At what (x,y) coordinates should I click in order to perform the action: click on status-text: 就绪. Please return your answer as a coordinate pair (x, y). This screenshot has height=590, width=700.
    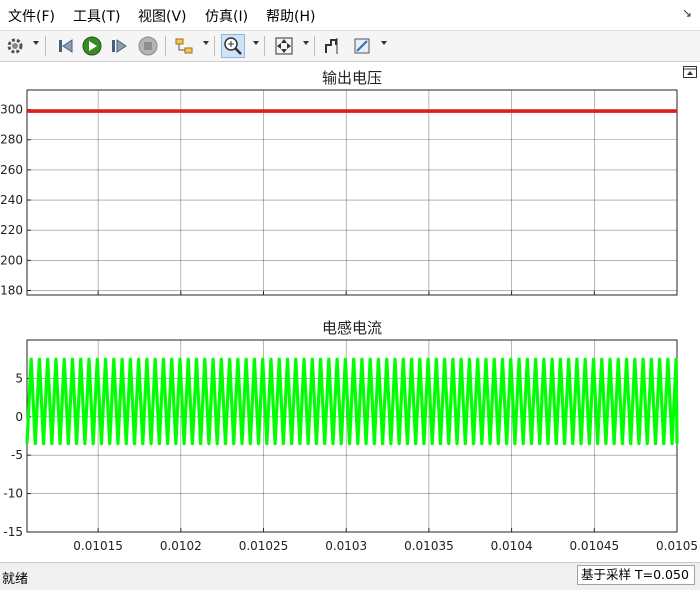
    Looking at the image, I should click on (15, 579).